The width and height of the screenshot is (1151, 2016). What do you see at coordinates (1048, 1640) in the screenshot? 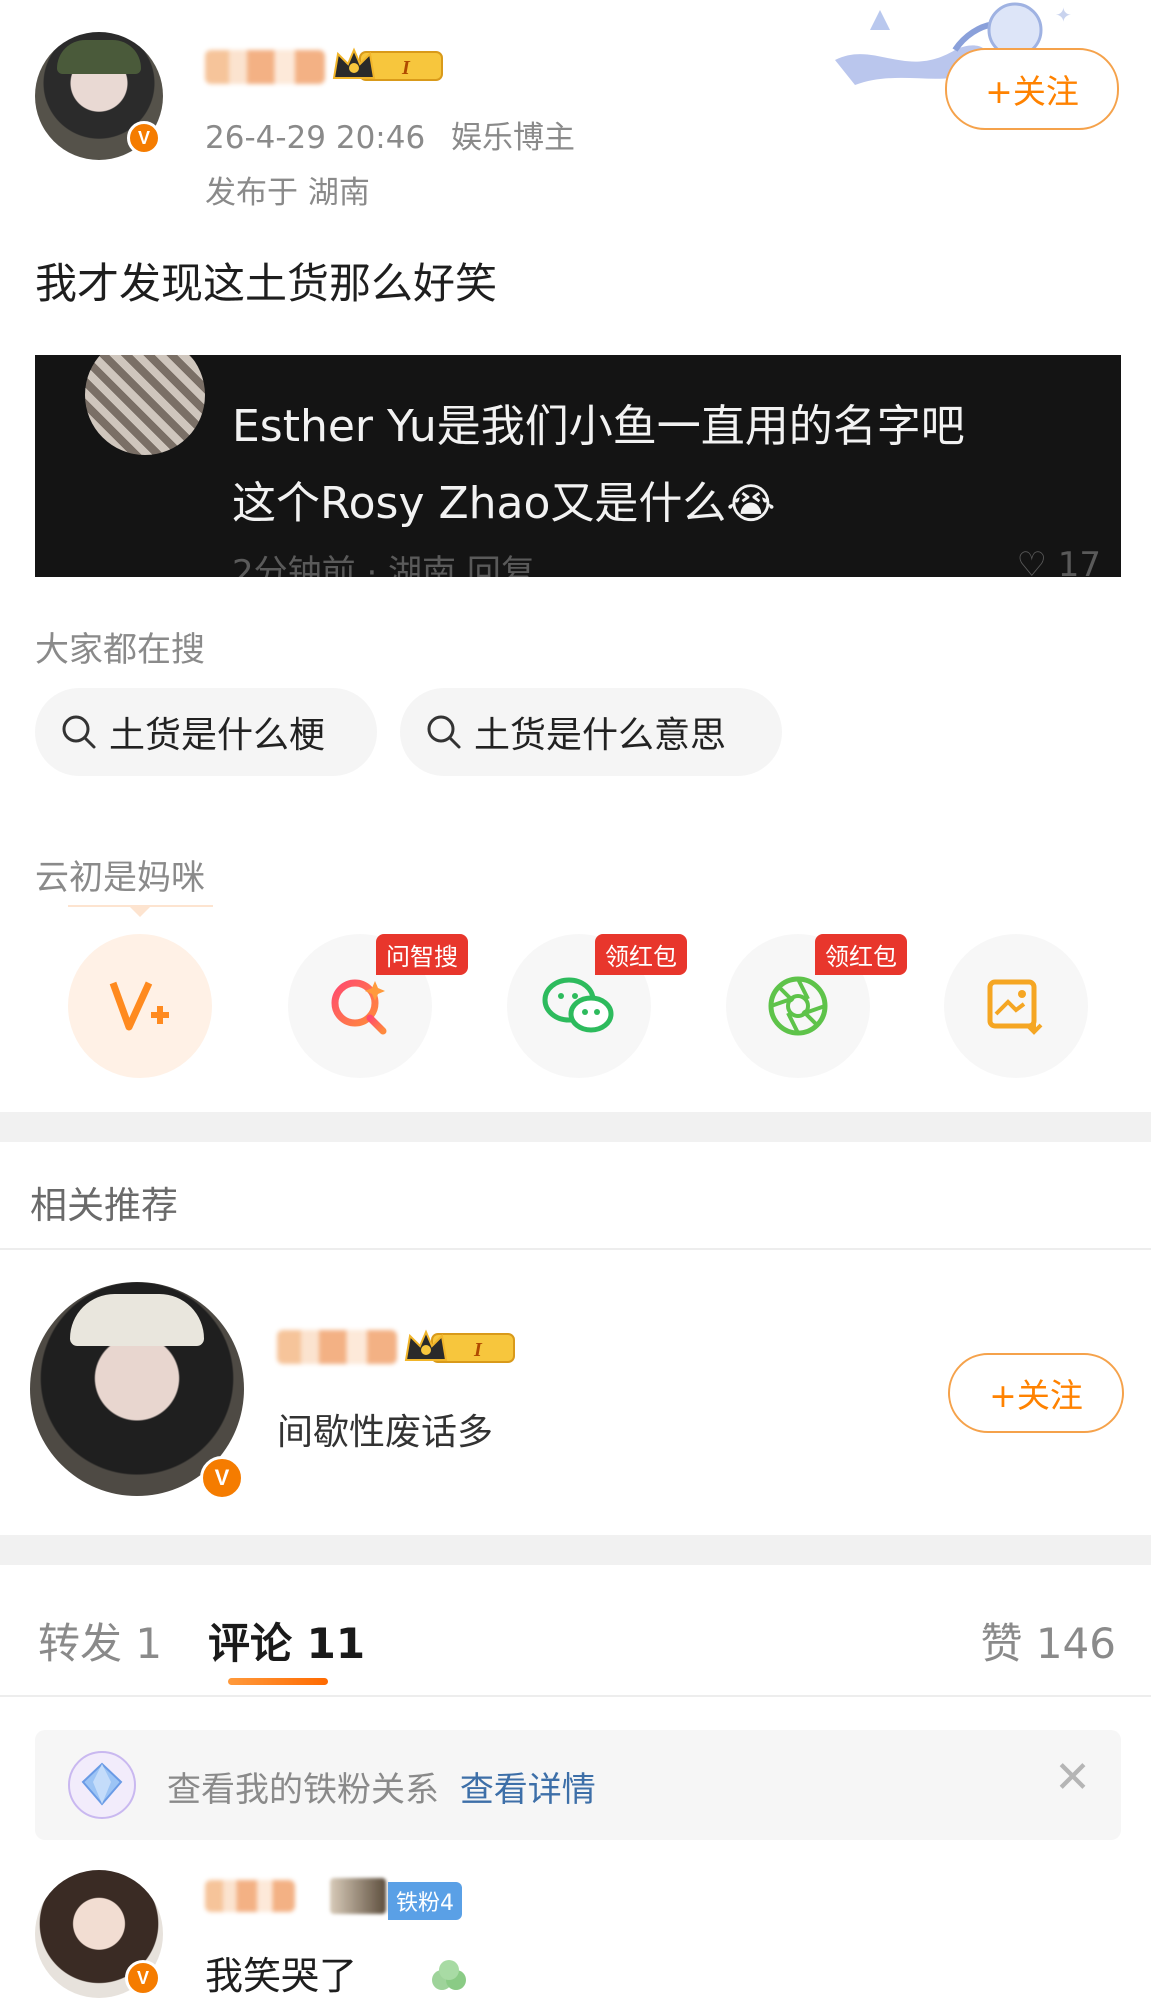
I see `tab-likes: 赞 146` at bounding box center [1048, 1640].